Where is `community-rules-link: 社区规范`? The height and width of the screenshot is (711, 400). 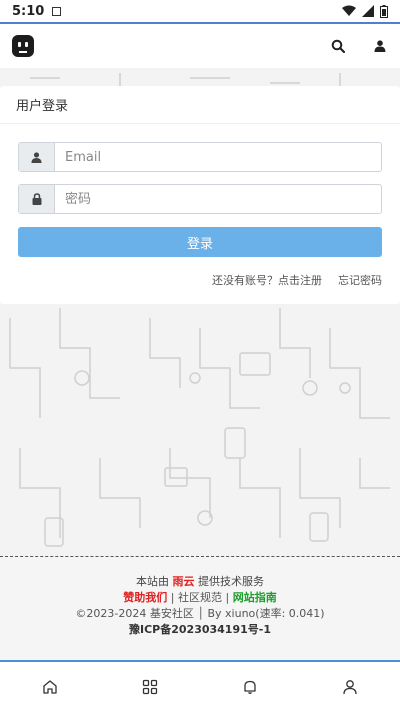 community-rules-link: 社区规范 is located at coordinates (200, 597).